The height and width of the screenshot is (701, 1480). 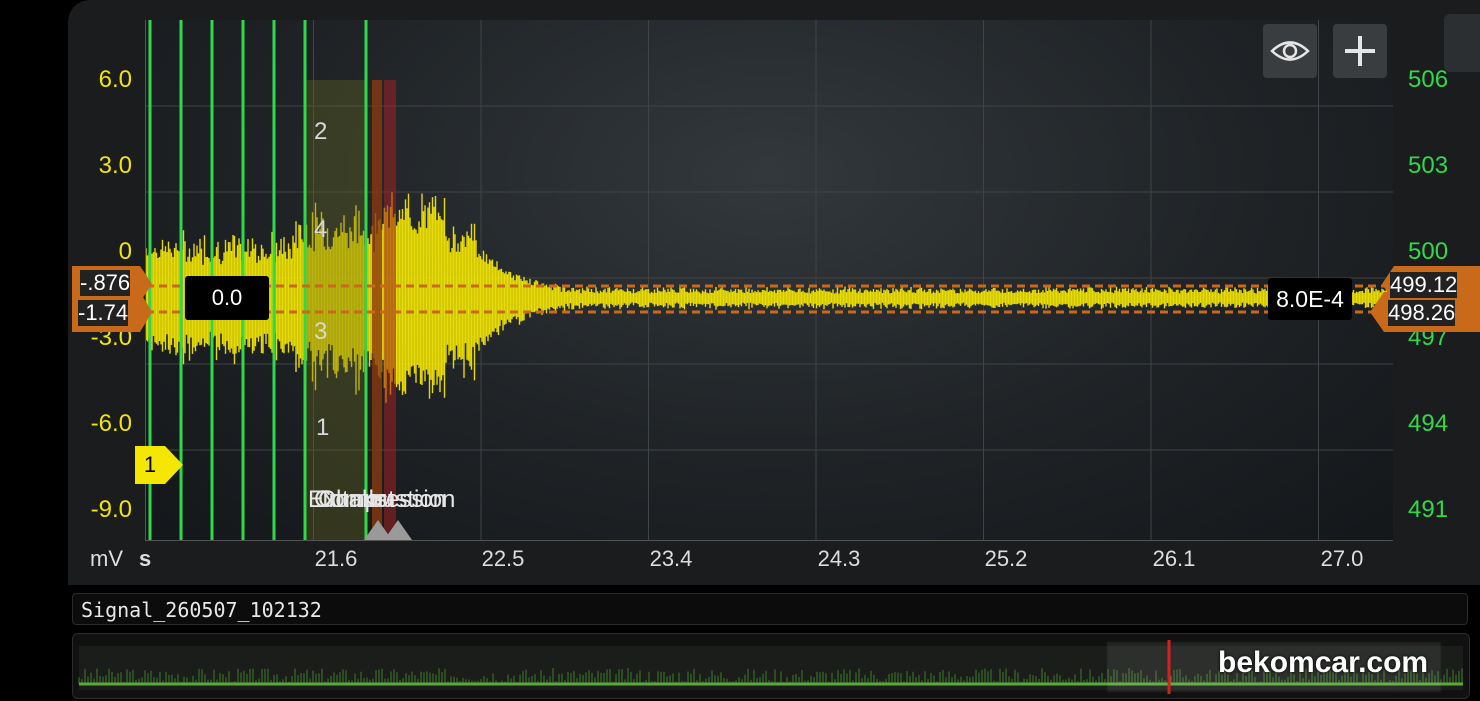 I want to click on left-ytick: -9.0, so click(x=111, y=509).